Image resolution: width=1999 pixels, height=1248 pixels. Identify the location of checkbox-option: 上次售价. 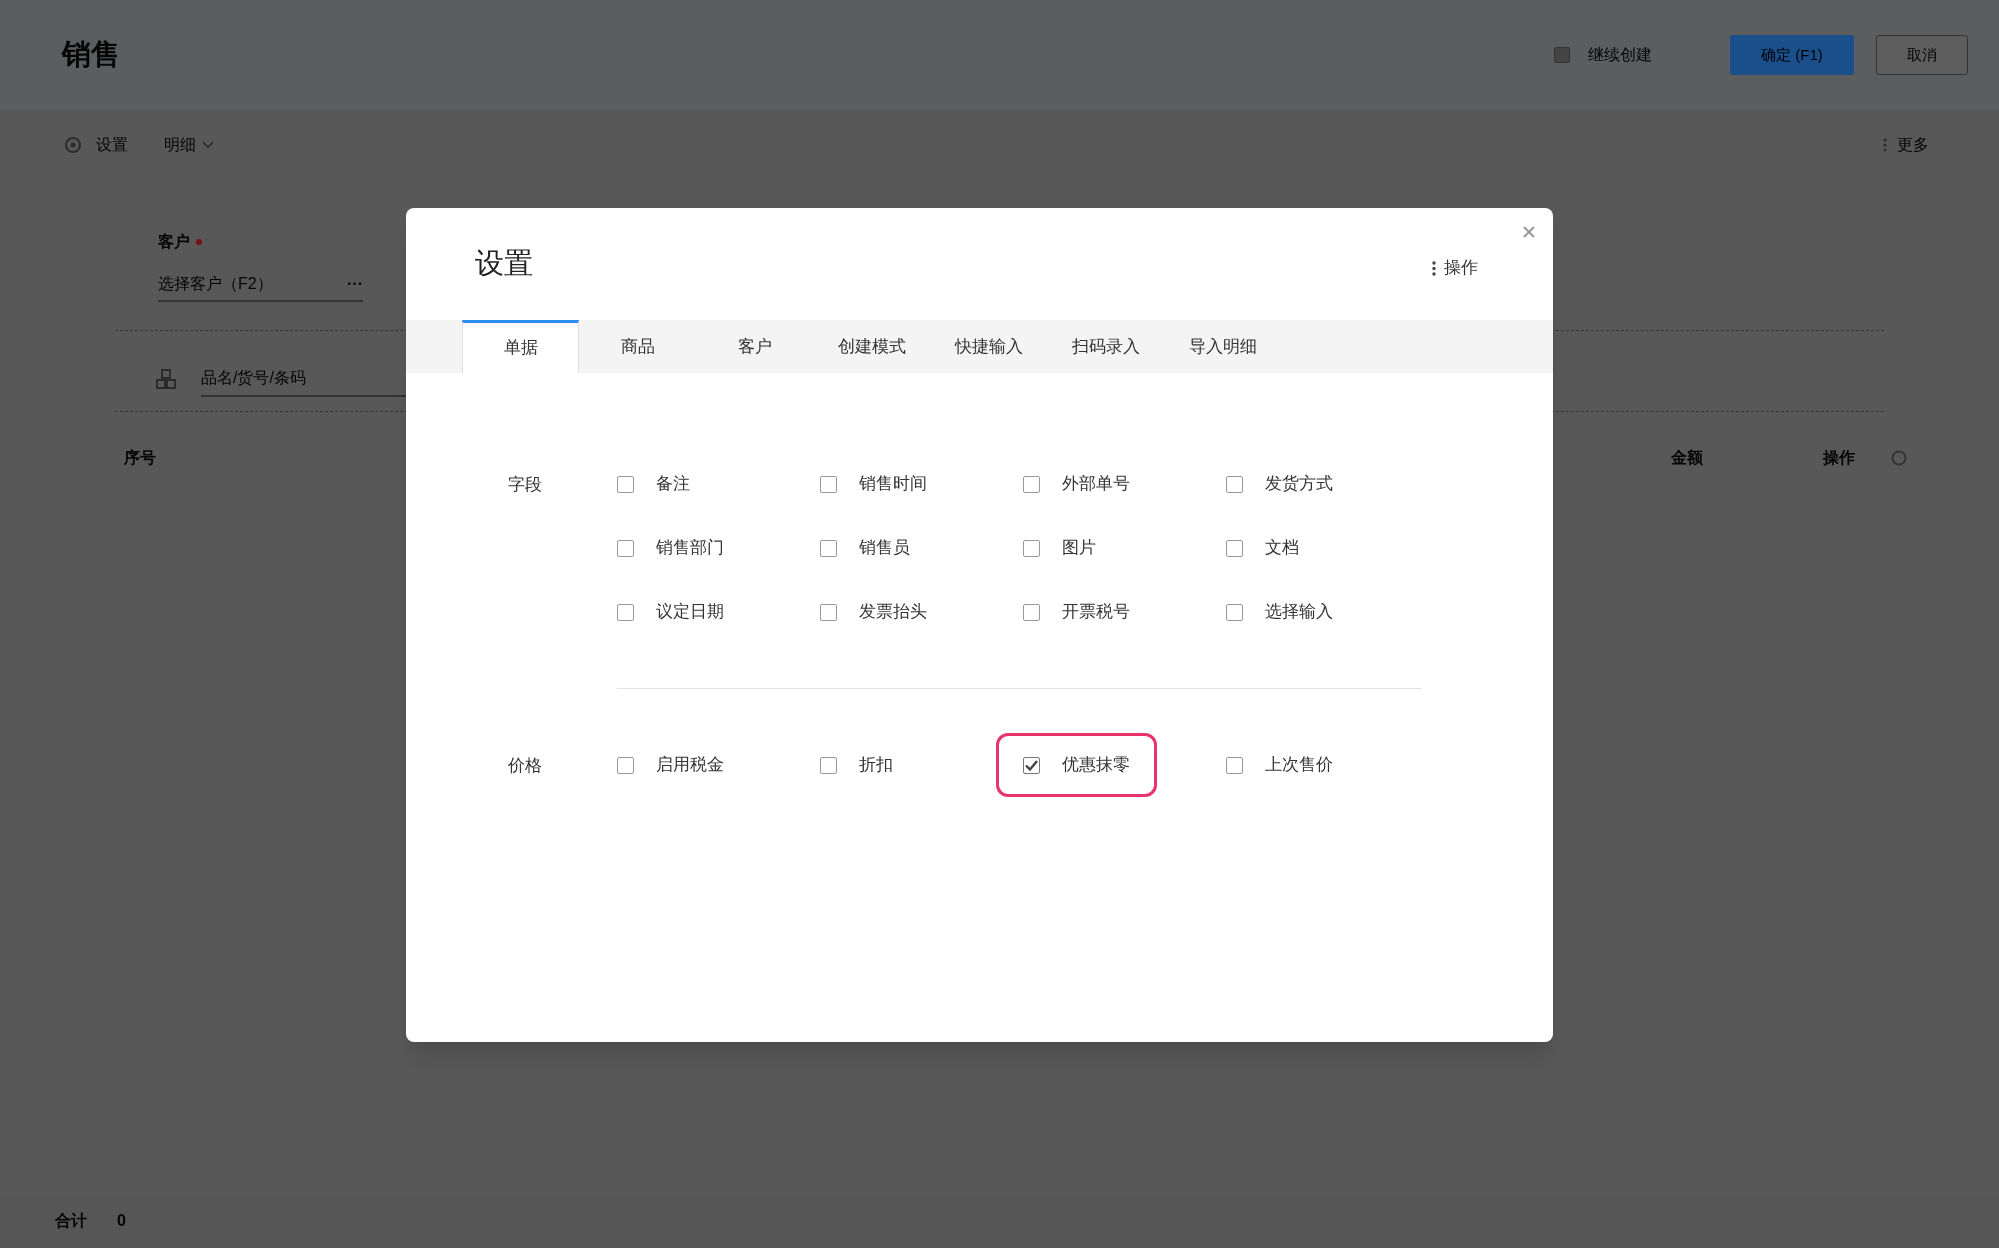
(1279, 765).